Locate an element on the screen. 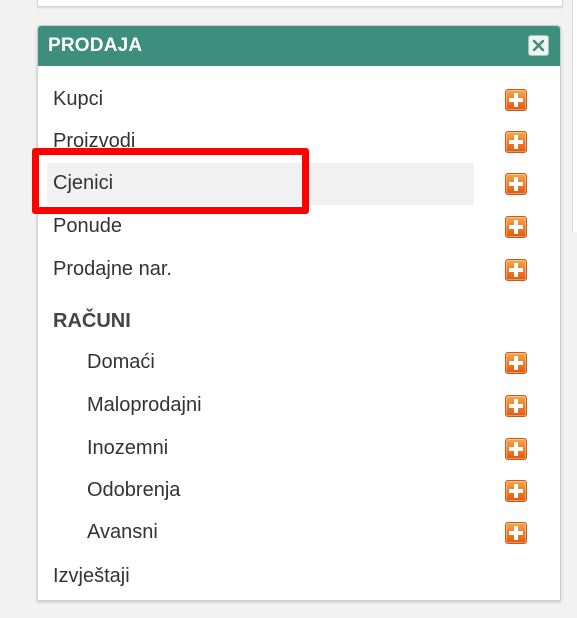 This screenshot has height=618, width=577. adjacent-panel-edge is located at coordinates (574, 116).